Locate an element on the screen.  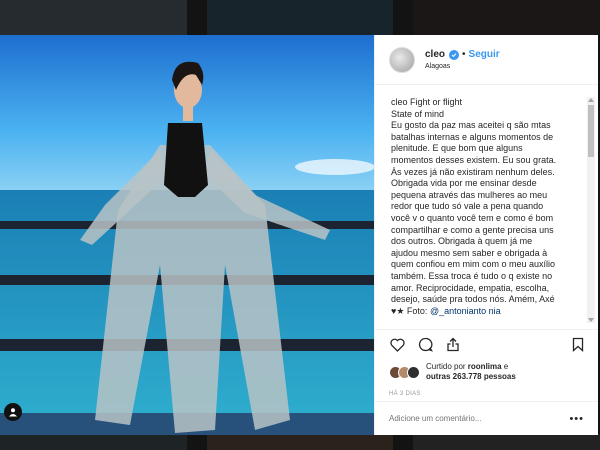
liked-by-prefix: Curtido por is located at coordinates (447, 366).